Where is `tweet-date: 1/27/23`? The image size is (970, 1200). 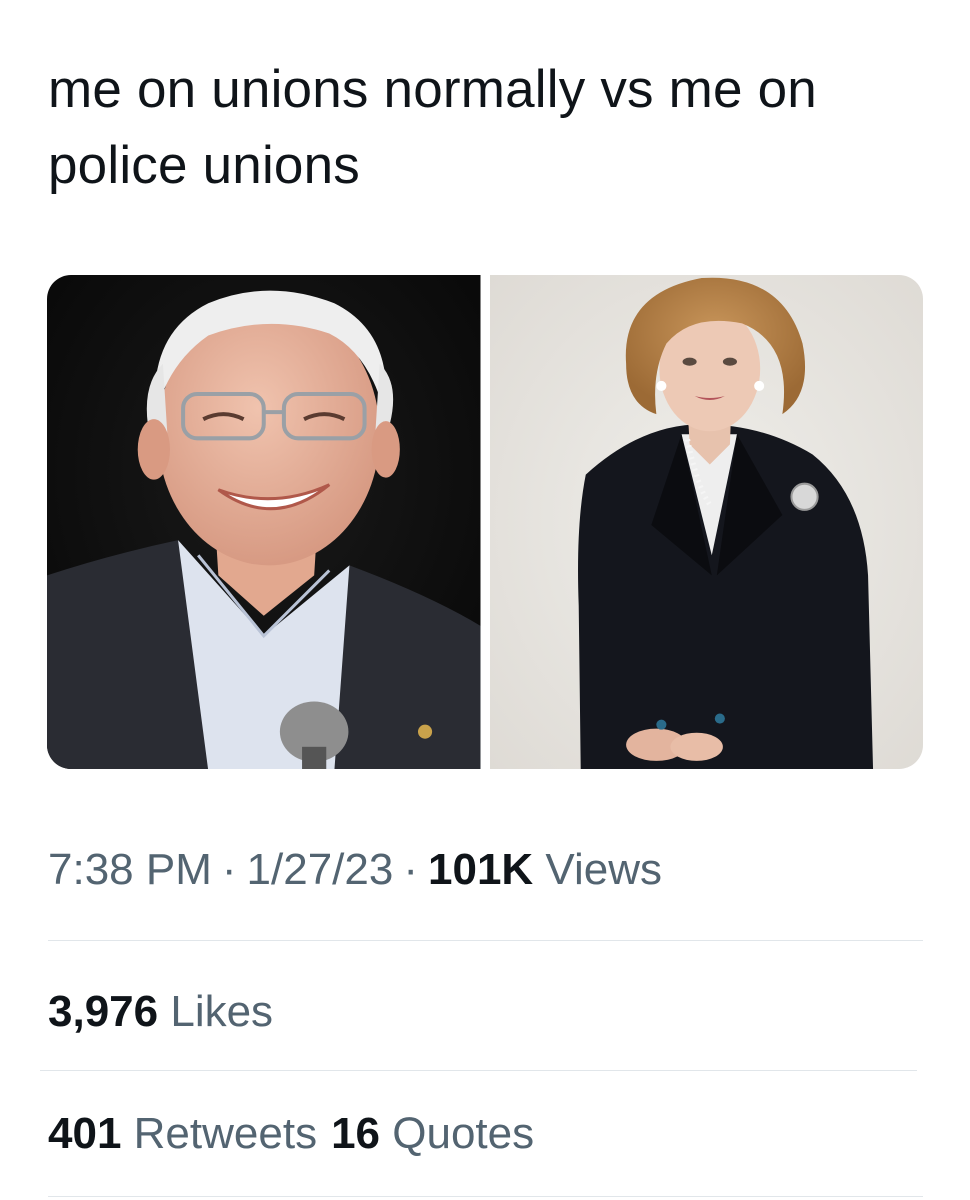 tweet-date: 1/27/23 is located at coordinates (320, 869).